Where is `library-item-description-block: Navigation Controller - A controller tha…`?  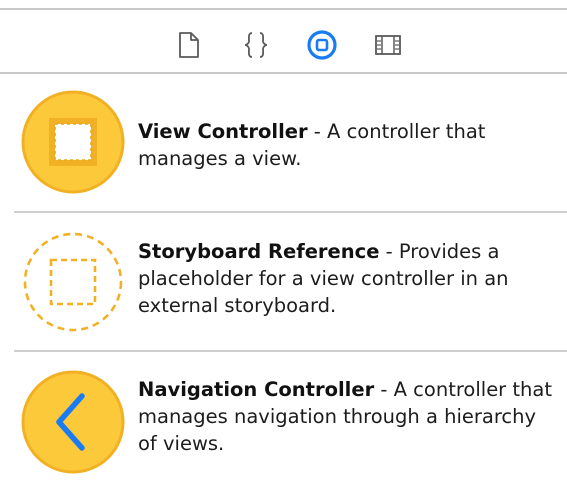
library-item-description-block: Navigation Controller - A controller tha… is located at coordinates (345, 416).